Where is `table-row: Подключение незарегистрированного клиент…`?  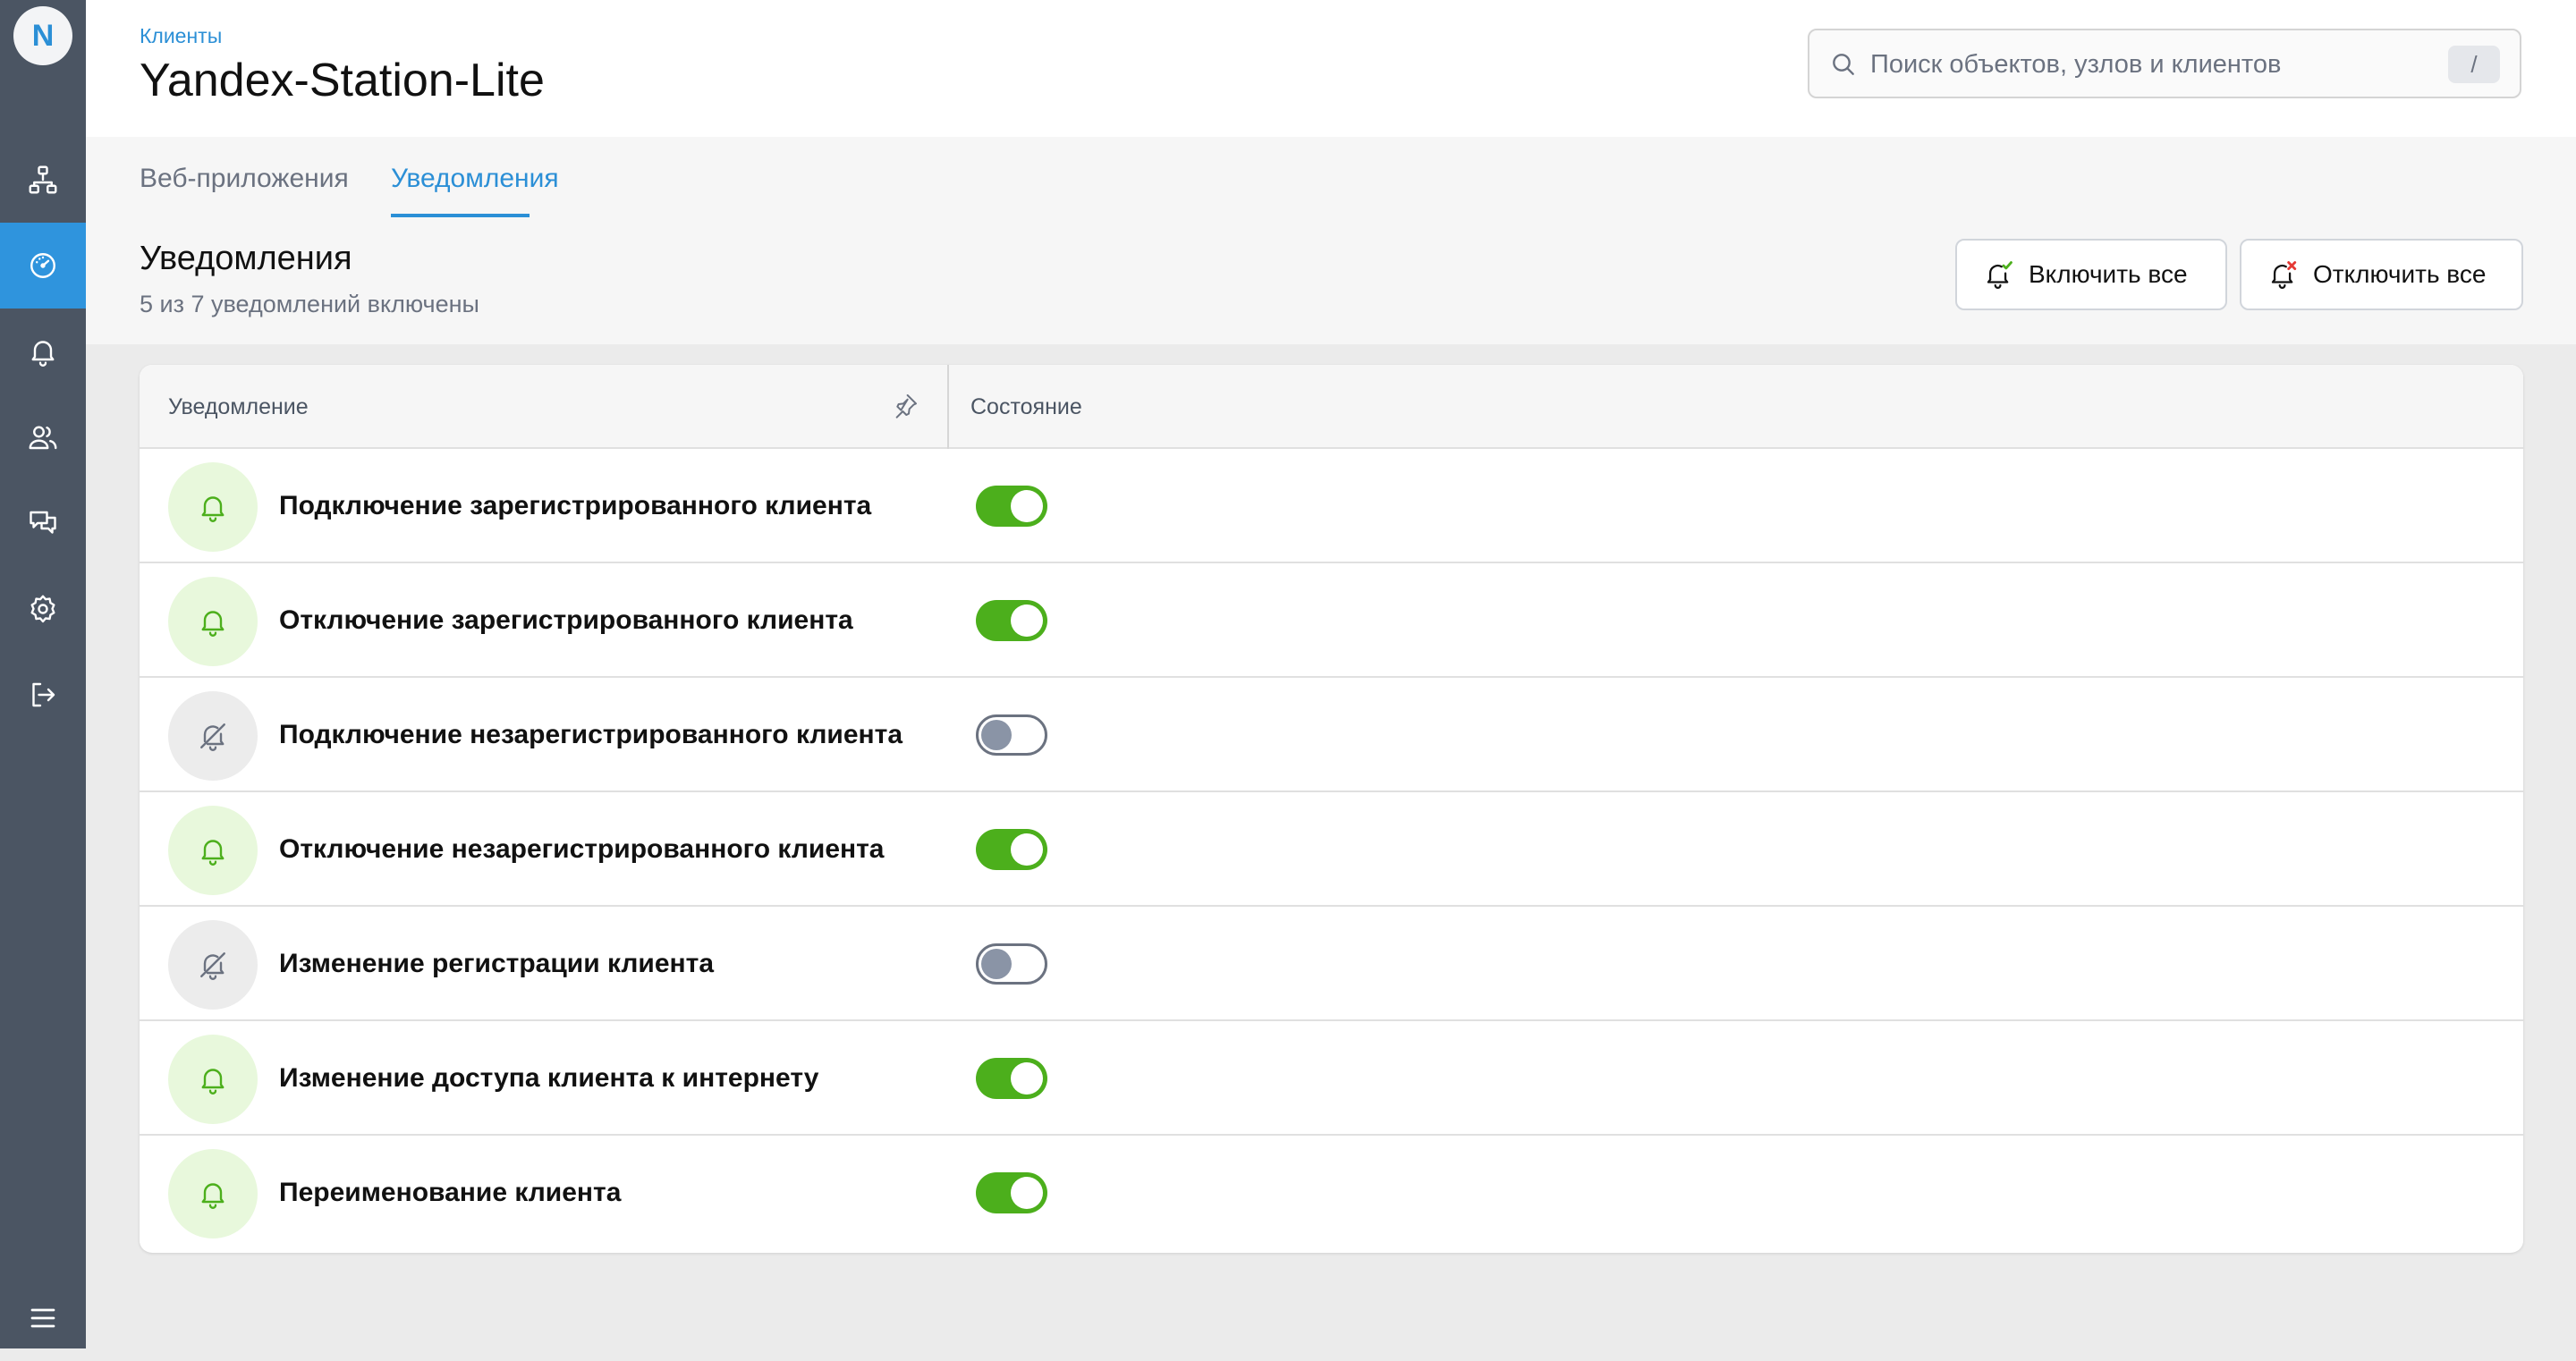
table-row: Подключение незарегистрированного клиент… is located at coordinates (1331, 735).